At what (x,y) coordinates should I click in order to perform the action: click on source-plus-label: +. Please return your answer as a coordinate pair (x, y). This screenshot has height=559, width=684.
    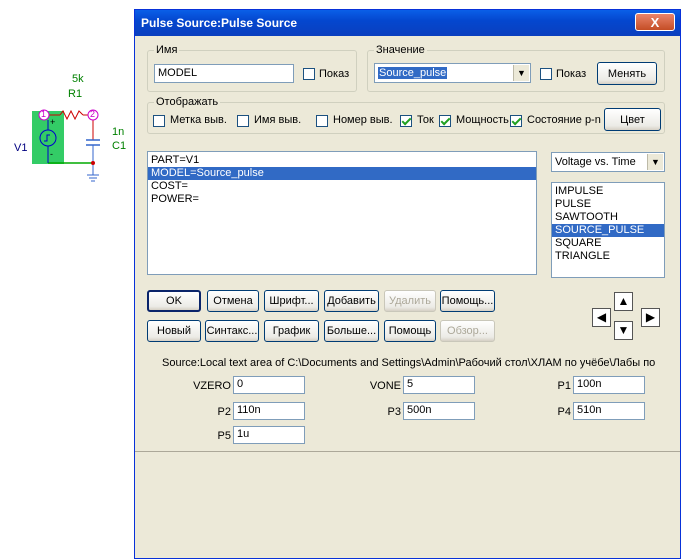
    Looking at the image, I should click on (53, 122).